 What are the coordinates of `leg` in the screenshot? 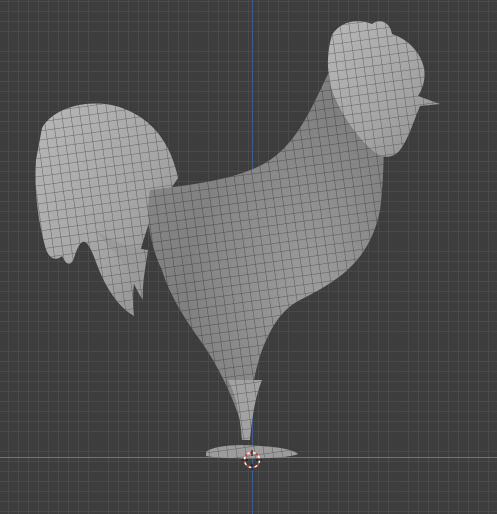 It's located at (245, 410).